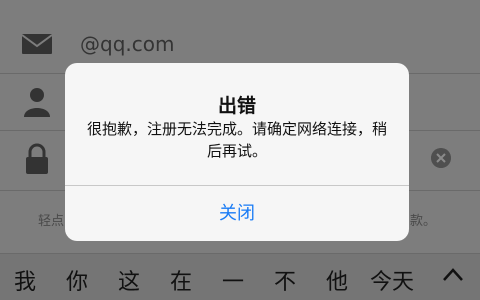 The width and height of the screenshot is (480, 300). What do you see at coordinates (181, 280) in the screenshot?
I see `candidate-word: 在` at bounding box center [181, 280].